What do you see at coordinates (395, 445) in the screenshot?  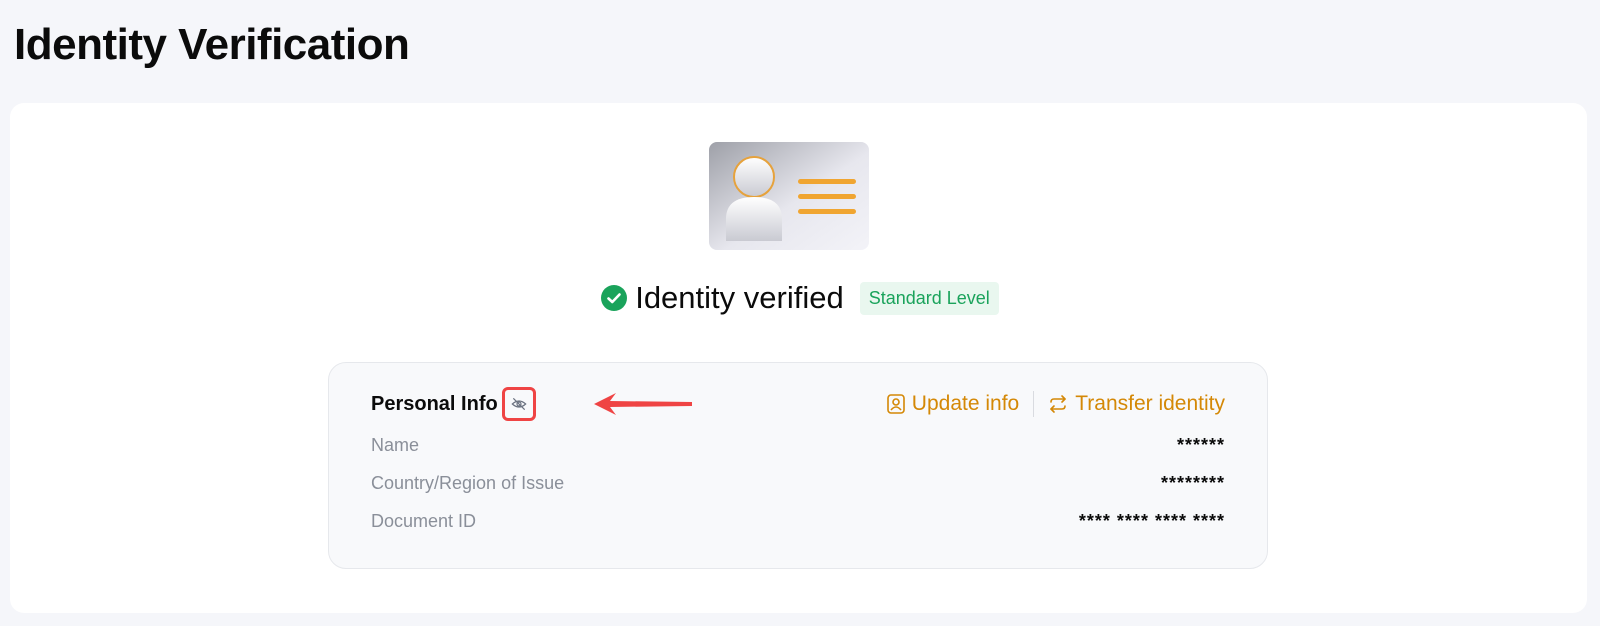 I see `info-label: Name` at bounding box center [395, 445].